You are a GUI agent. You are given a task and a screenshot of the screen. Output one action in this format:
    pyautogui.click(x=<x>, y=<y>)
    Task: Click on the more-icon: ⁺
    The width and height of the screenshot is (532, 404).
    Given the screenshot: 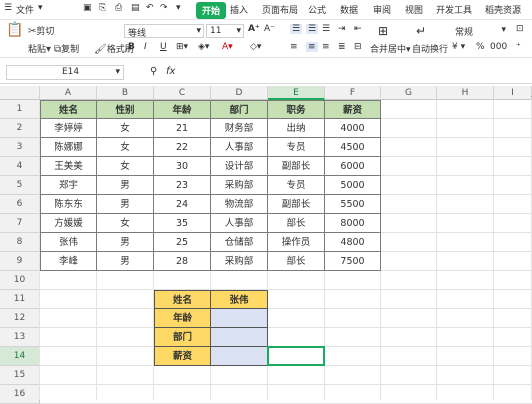 What is the action you would take?
    pyautogui.click(x=518, y=47)
    